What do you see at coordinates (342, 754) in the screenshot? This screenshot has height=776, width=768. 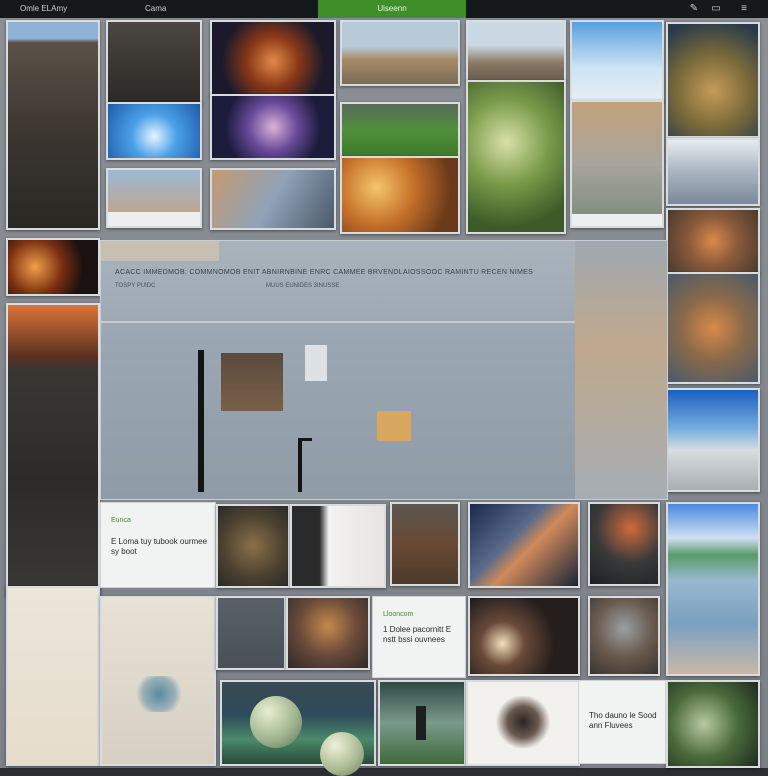 I see `sphere-small` at bounding box center [342, 754].